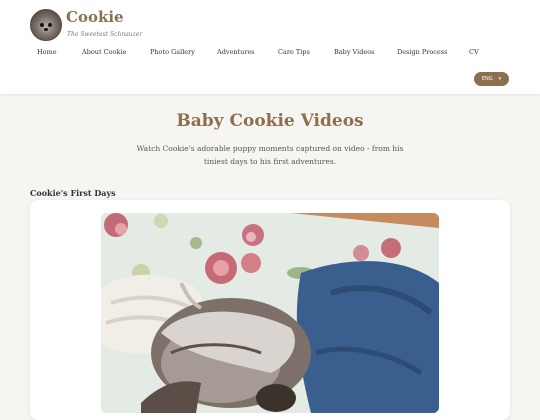 This screenshot has width=540, height=420. I want to click on language-select-value: ENG, so click(487, 79).